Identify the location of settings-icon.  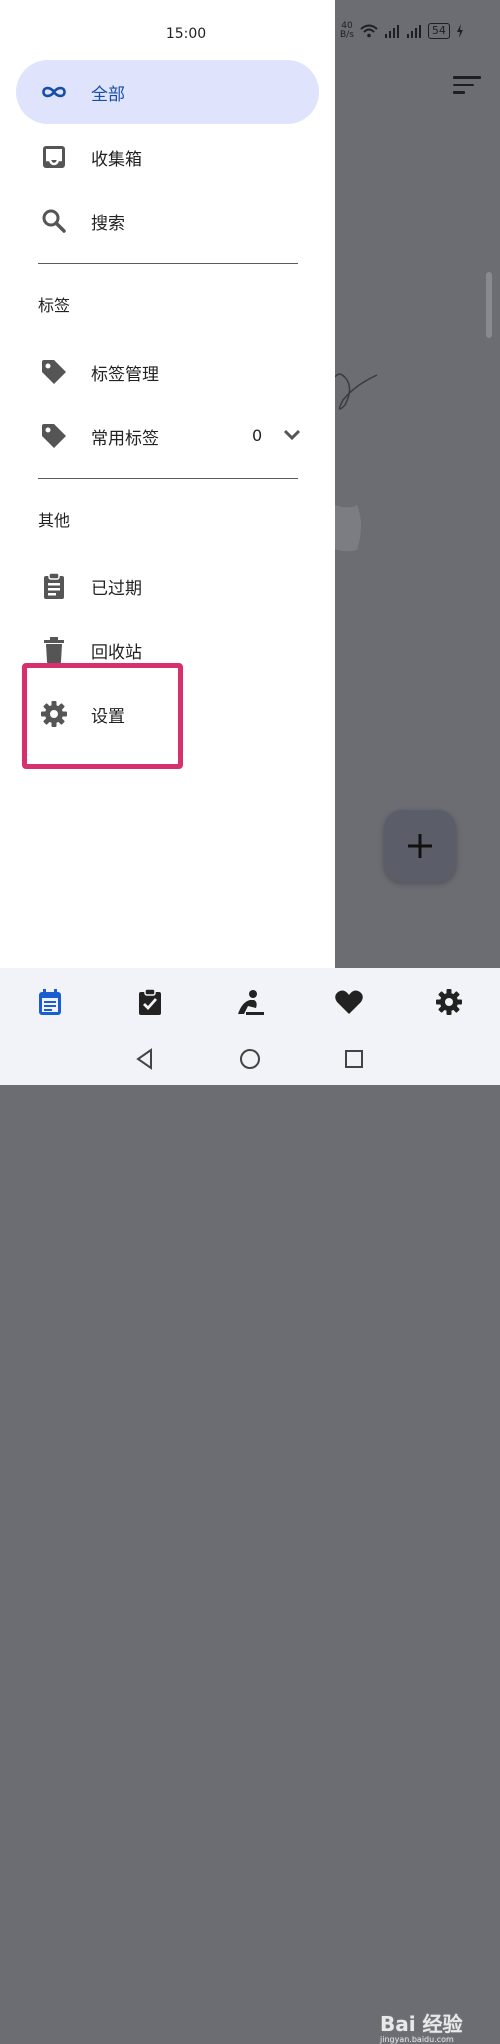
(449, 1002).